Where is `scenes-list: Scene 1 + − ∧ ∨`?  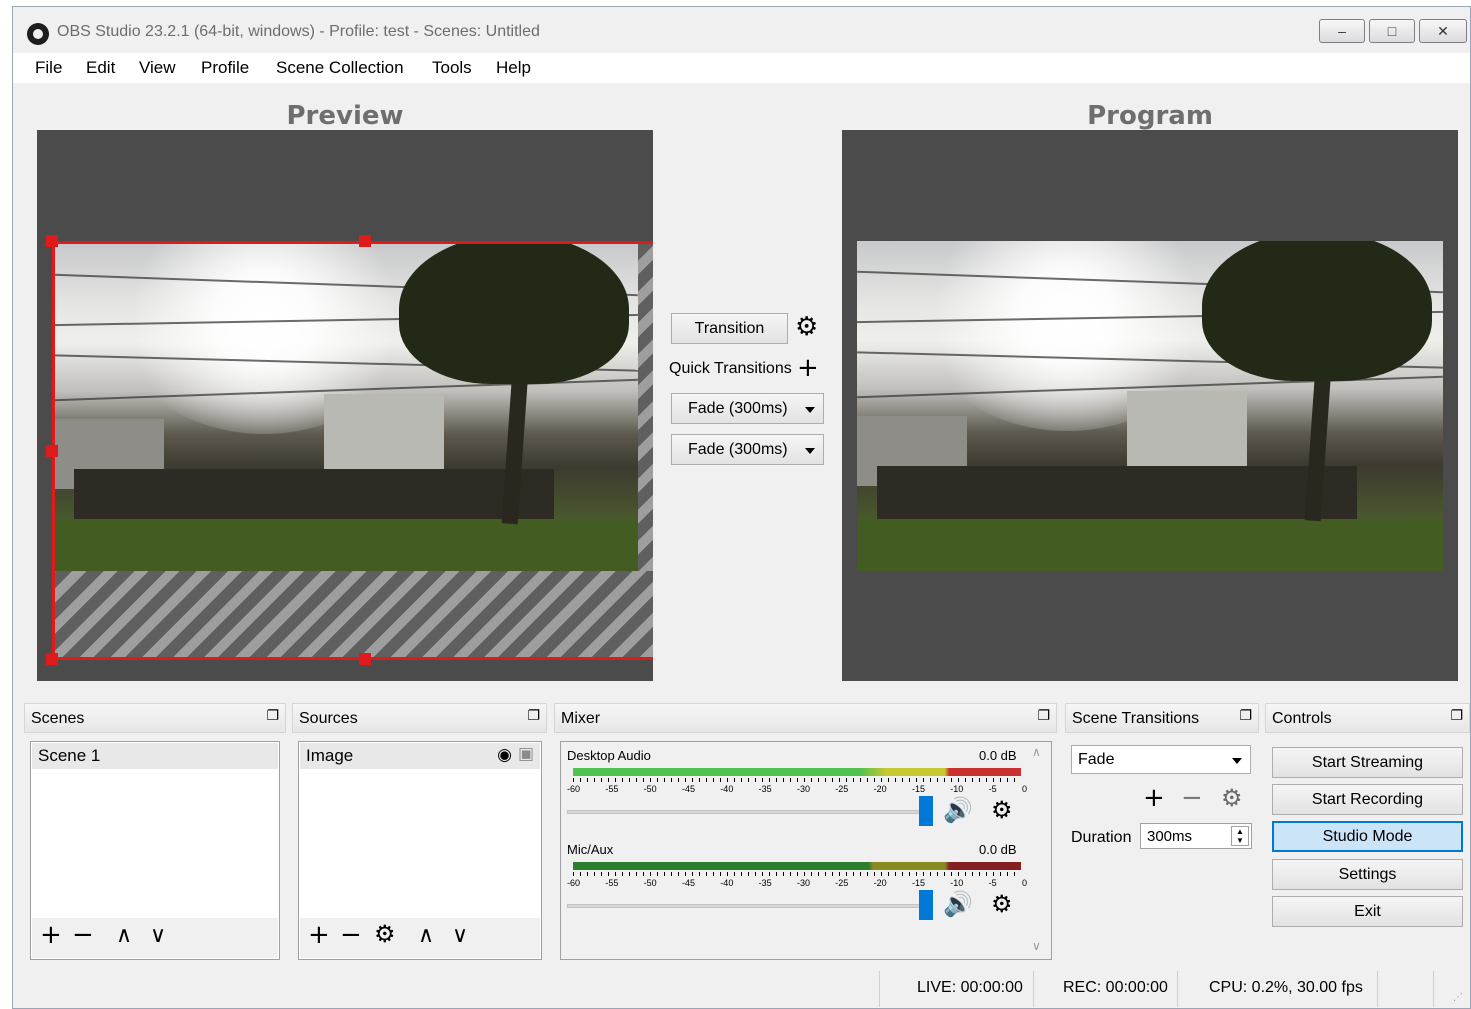 scenes-list: Scene 1 + − ∧ ∨ is located at coordinates (155, 850).